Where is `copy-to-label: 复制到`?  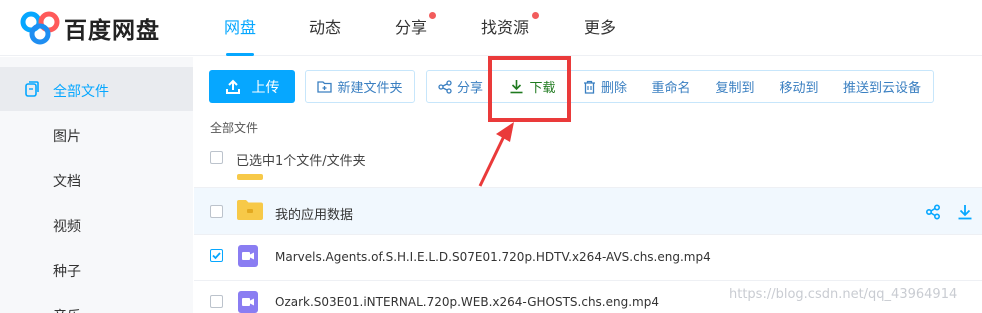 copy-to-label: 复制到 is located at coordinates (735, 88).